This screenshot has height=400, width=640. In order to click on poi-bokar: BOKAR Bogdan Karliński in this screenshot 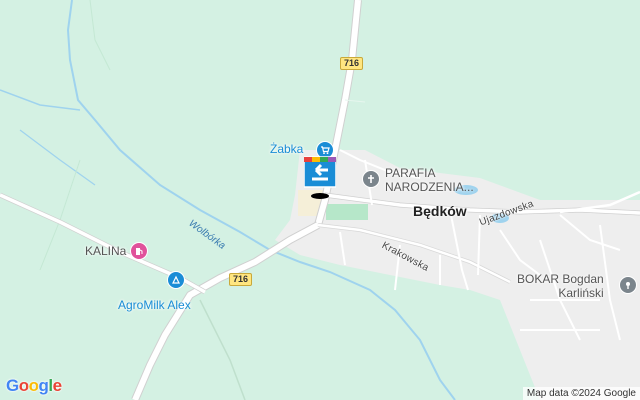, I will do `click(560, 286)`.